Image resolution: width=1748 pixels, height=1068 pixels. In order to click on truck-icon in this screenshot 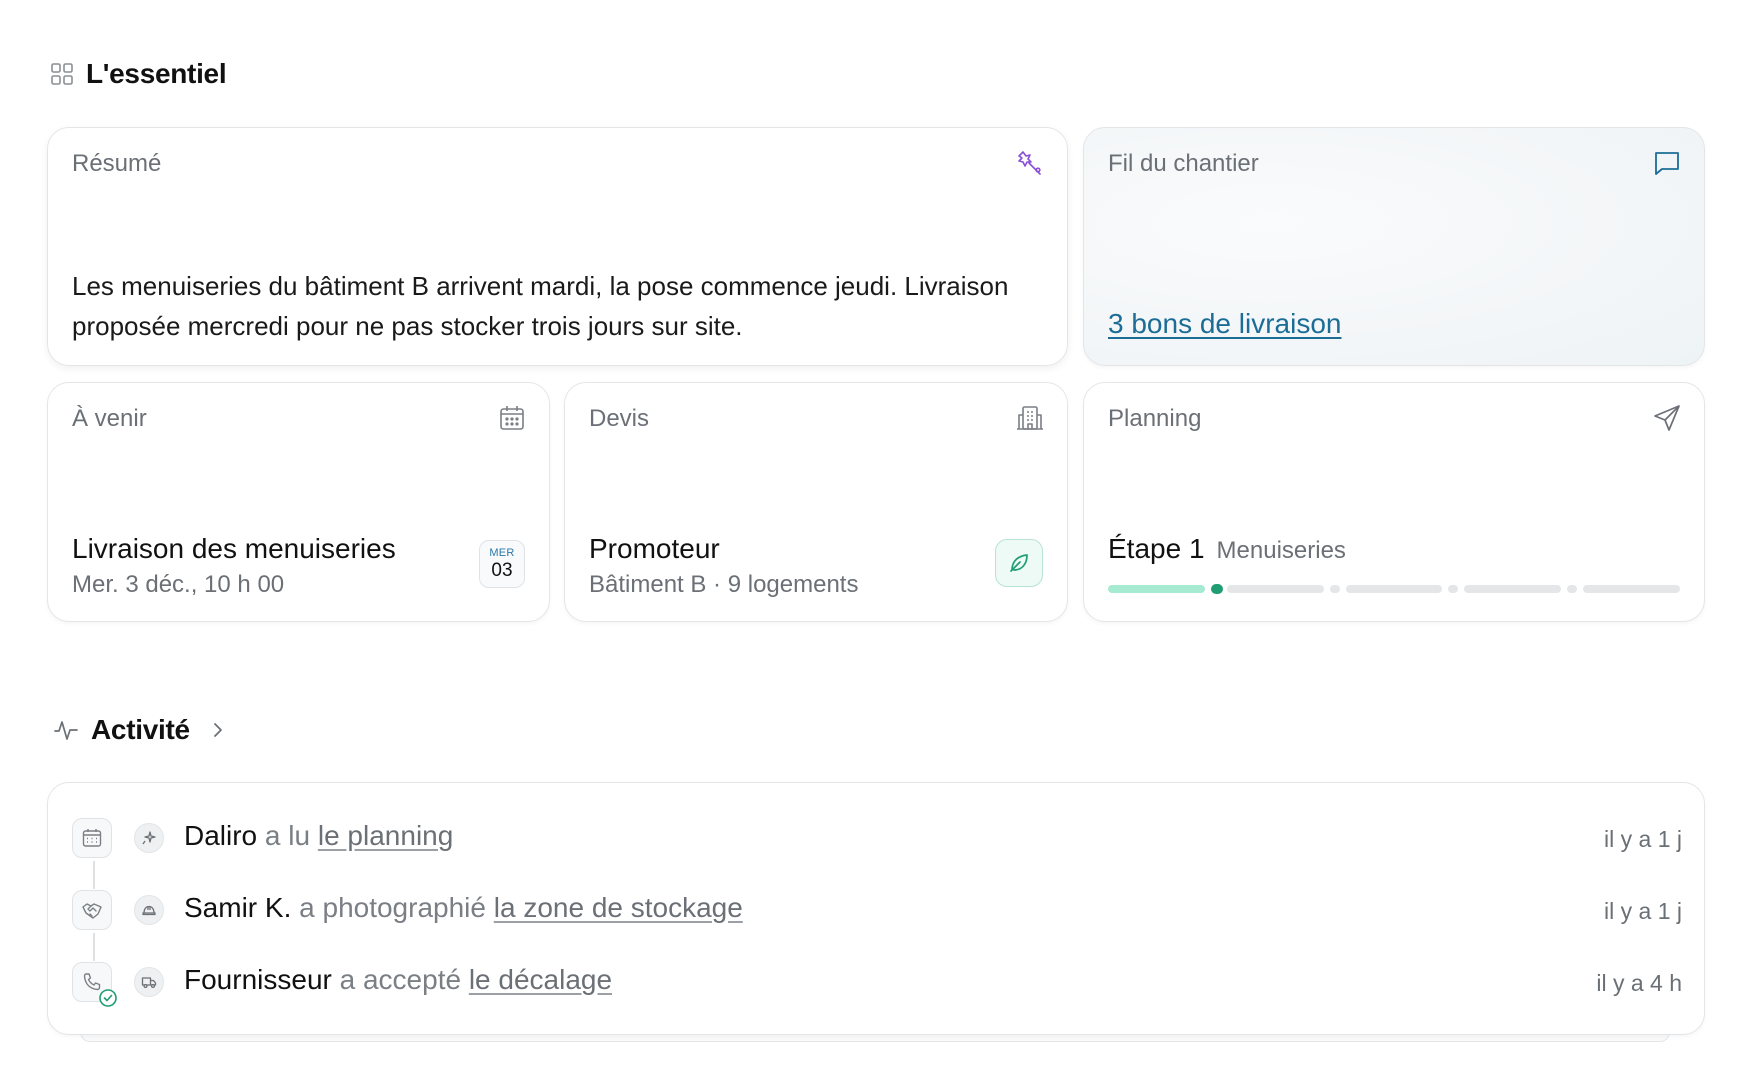, I will do `click(149, 982)`.